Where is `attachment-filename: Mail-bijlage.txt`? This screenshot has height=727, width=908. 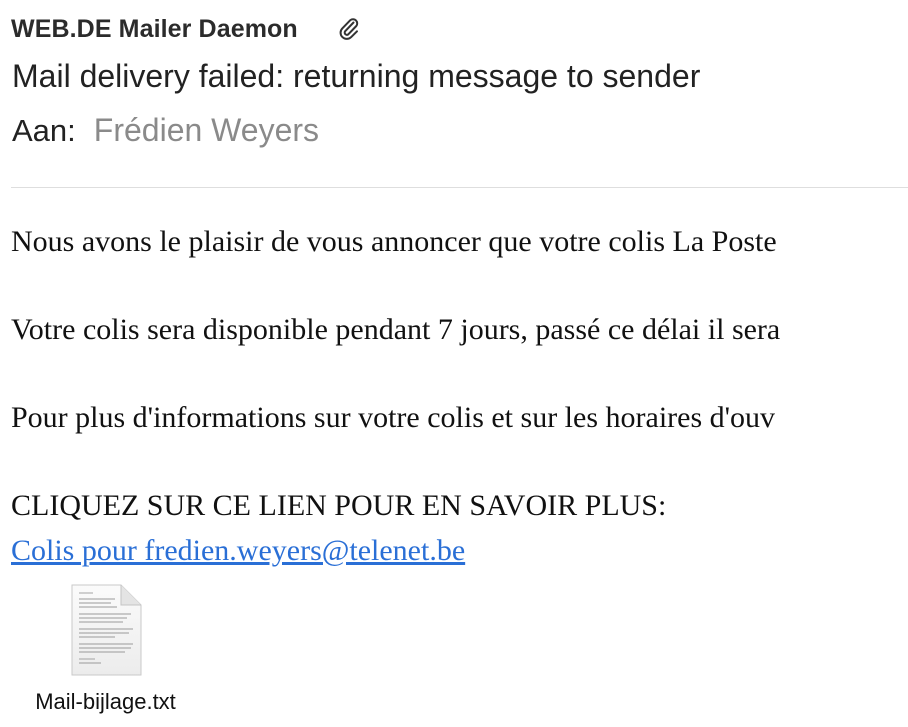 attachment-filename: Mail-bijlage.txt is located at coordinates (105, 702).